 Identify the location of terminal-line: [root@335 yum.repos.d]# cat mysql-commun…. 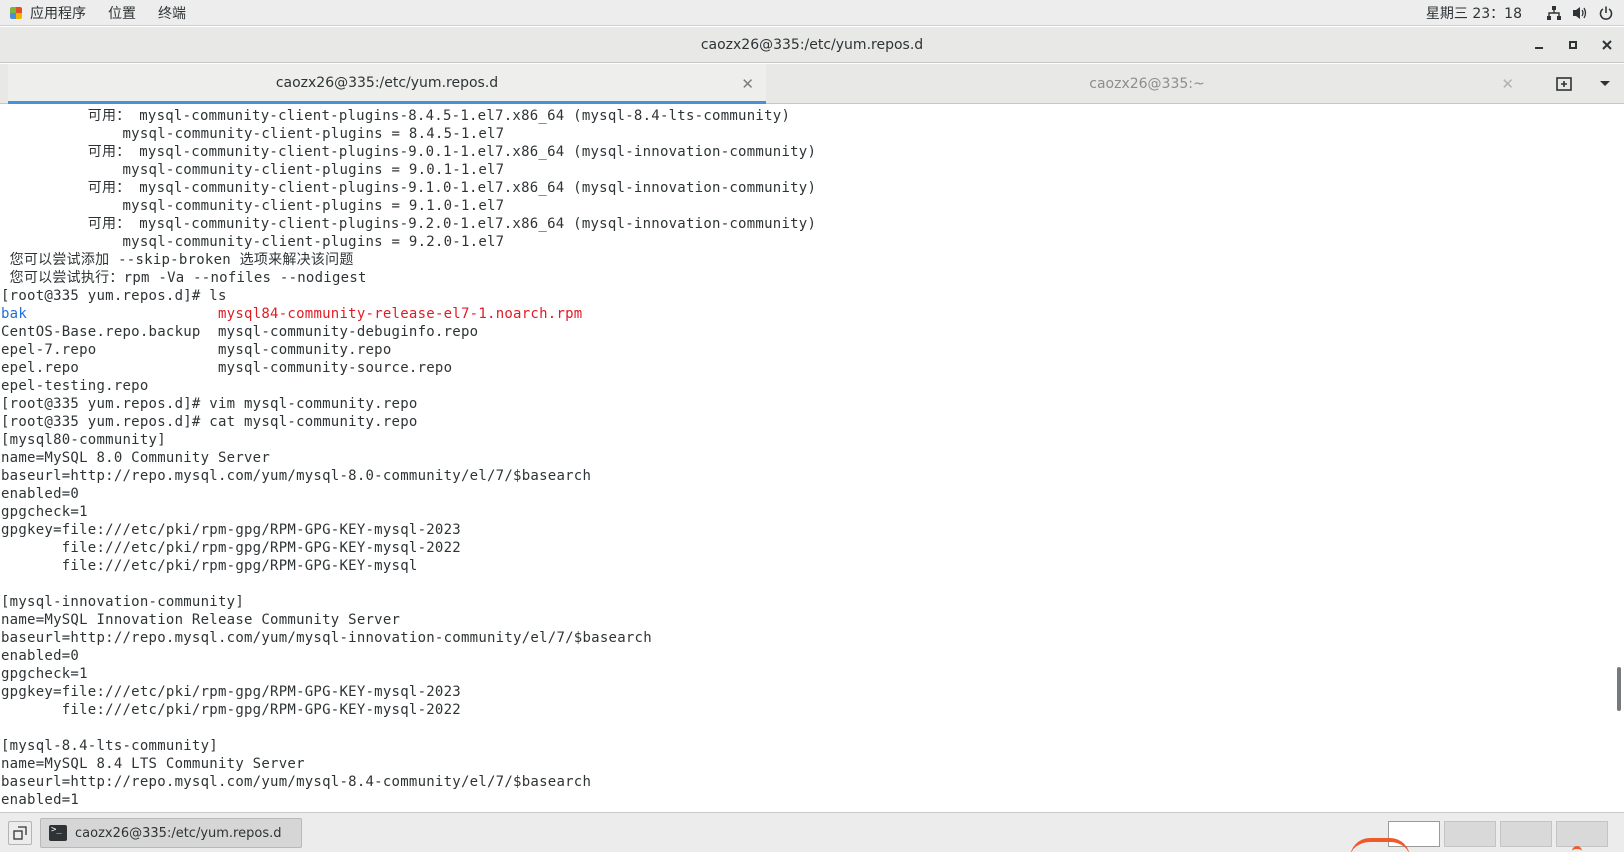
(209, 422).